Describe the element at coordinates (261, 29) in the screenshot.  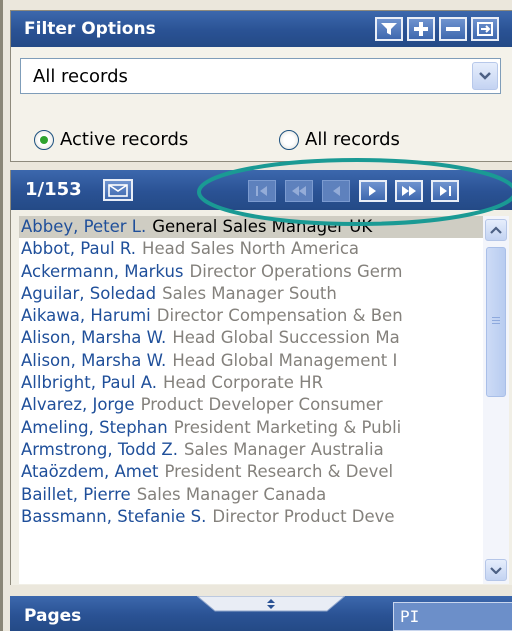
I see `filter-header: Filter Options` at that location.